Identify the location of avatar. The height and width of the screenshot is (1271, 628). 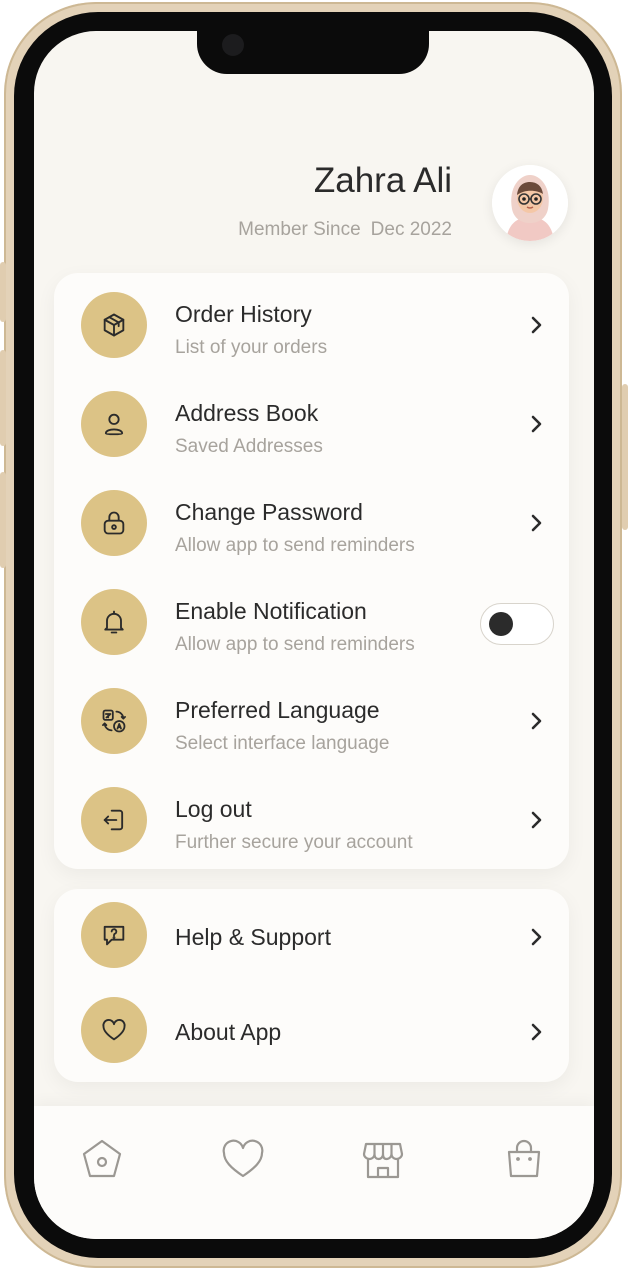
(530, 203).